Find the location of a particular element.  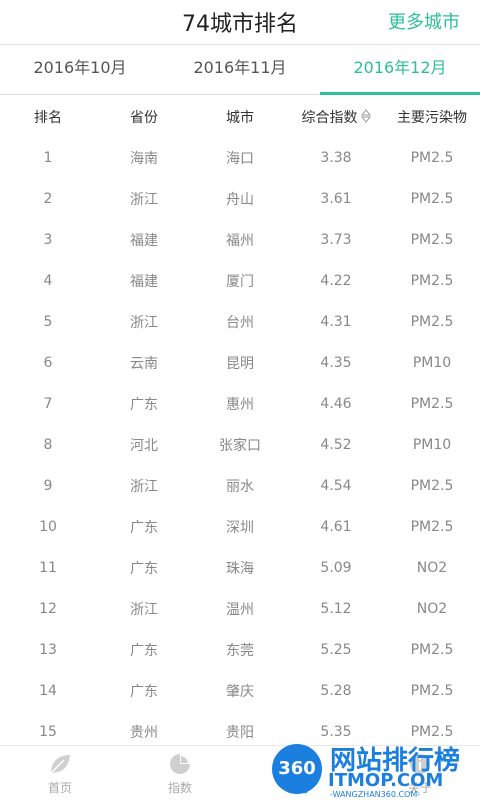

rank-cell: 15 is located at coordinates (48, 731).